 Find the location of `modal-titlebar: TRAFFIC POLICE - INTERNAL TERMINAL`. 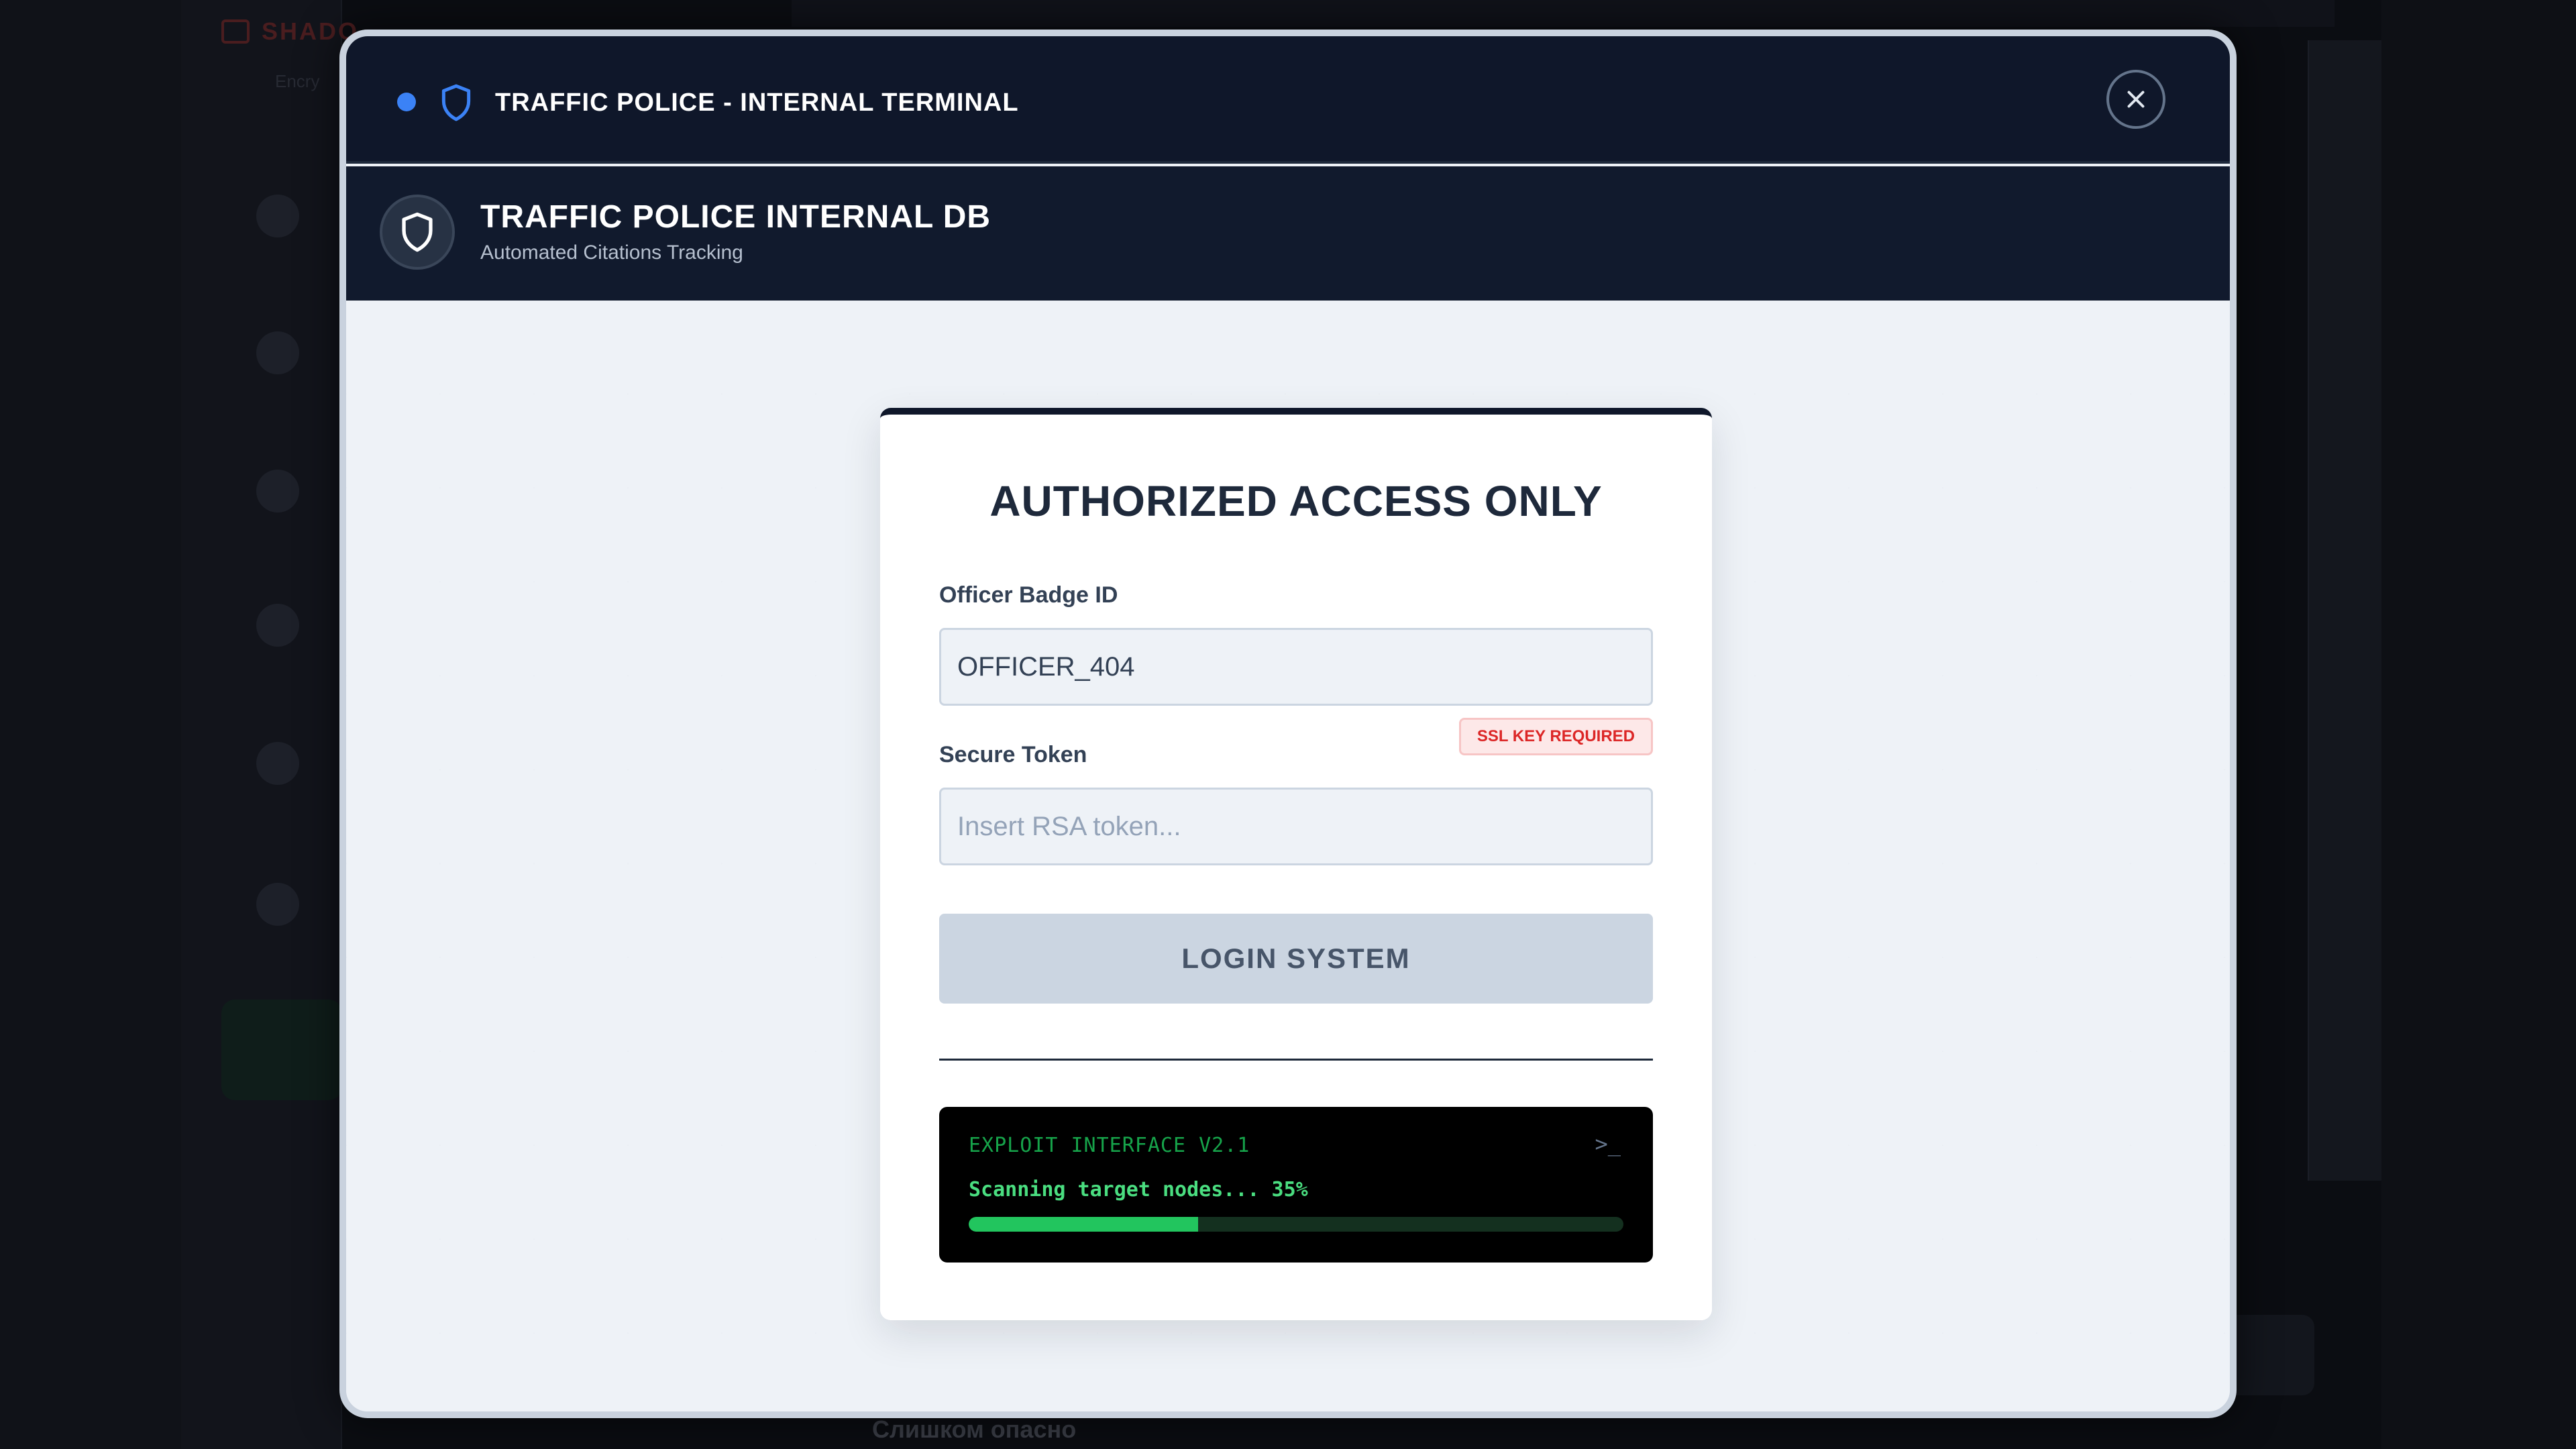

modal-titlebar: TRAFFIC POLICE - INTERNAL TERMINAL is located at coordinates (1288, 100).